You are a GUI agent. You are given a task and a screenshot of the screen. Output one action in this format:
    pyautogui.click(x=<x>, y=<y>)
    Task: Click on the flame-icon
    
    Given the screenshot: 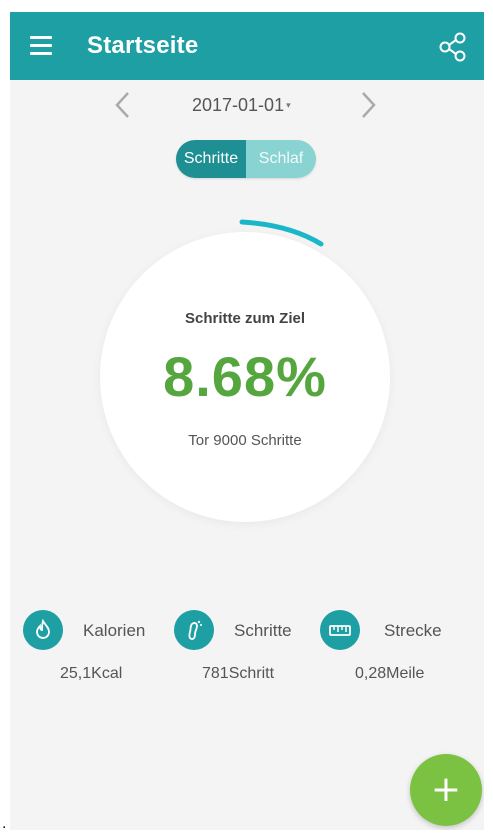 What is the action you would take?
    pyautogui.click(x=43, y=630)
    